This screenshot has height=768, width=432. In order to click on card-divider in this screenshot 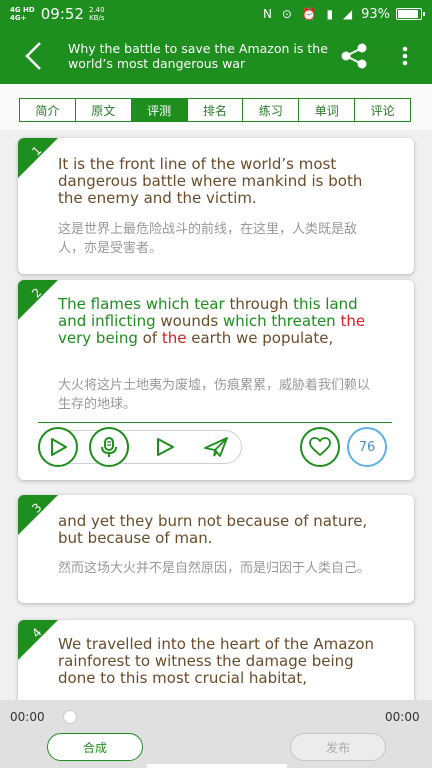, I will do `click(215, 422)`.